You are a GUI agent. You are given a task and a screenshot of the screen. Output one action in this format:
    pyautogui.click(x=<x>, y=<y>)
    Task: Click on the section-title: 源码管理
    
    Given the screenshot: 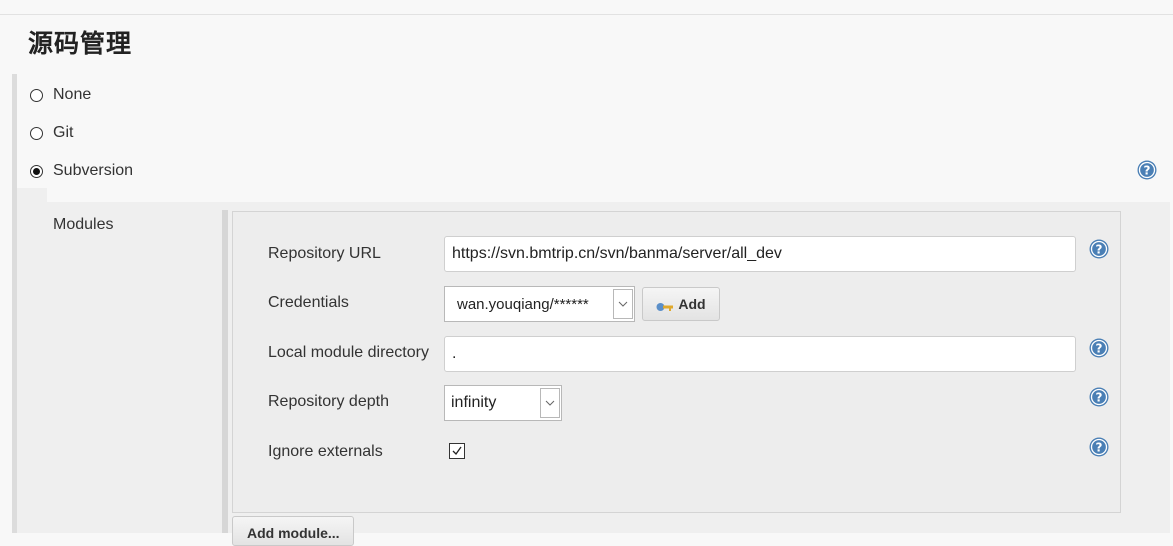 What is the action you would take?
    pyautogui.click(x=80, y=43)
    